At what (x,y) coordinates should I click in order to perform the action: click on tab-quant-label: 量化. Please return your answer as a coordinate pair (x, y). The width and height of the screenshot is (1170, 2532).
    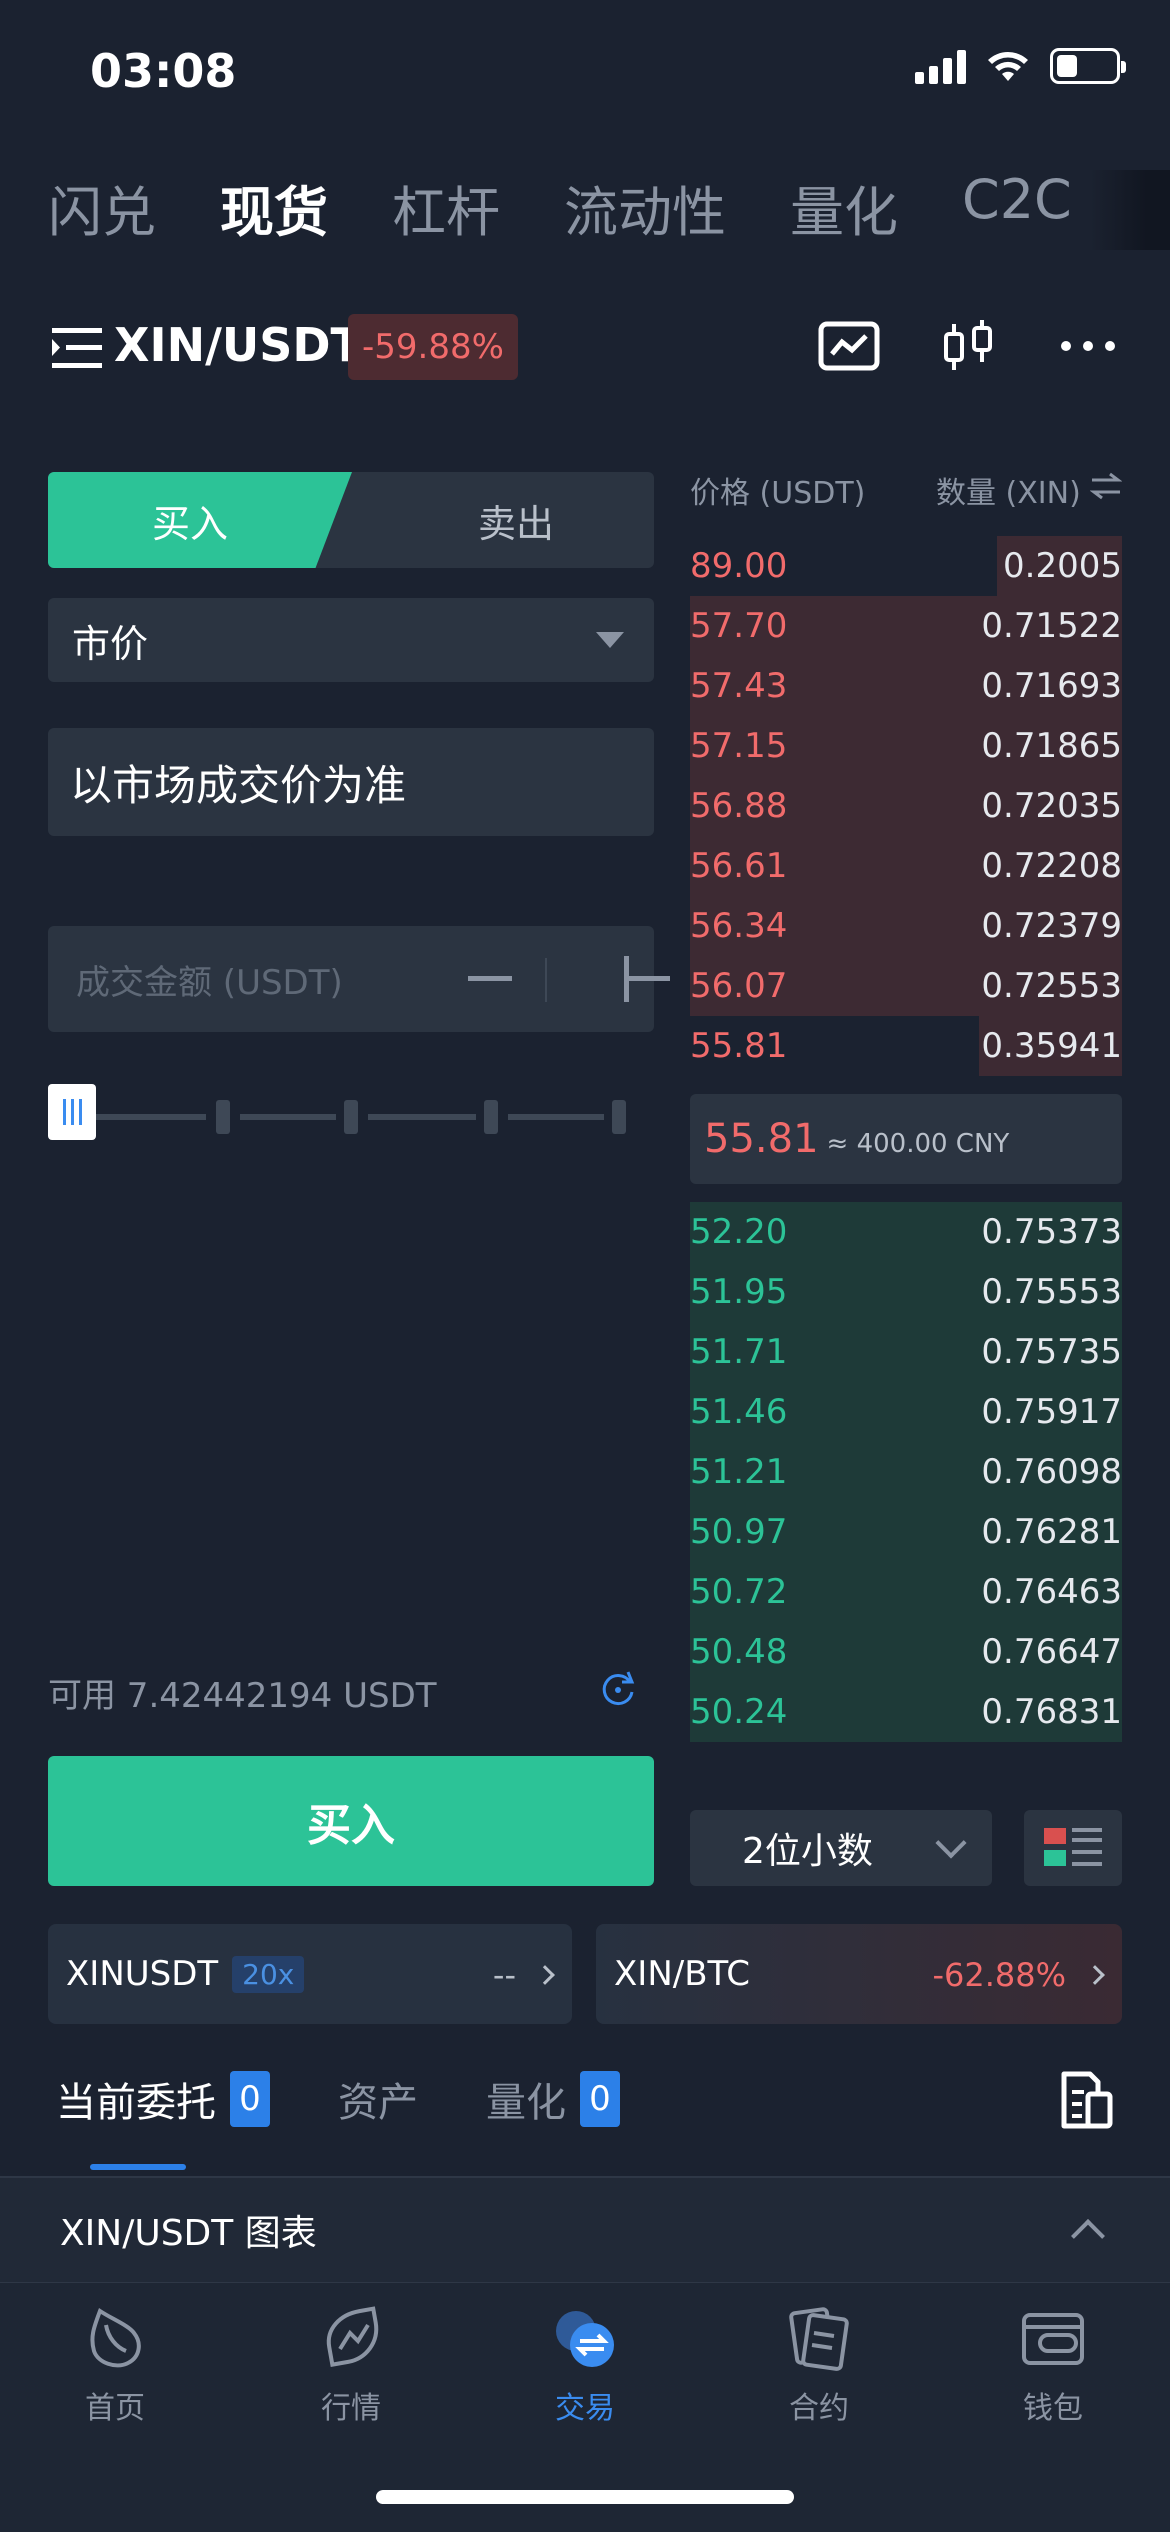
    Looking at the image, I should click on (526, 2103).